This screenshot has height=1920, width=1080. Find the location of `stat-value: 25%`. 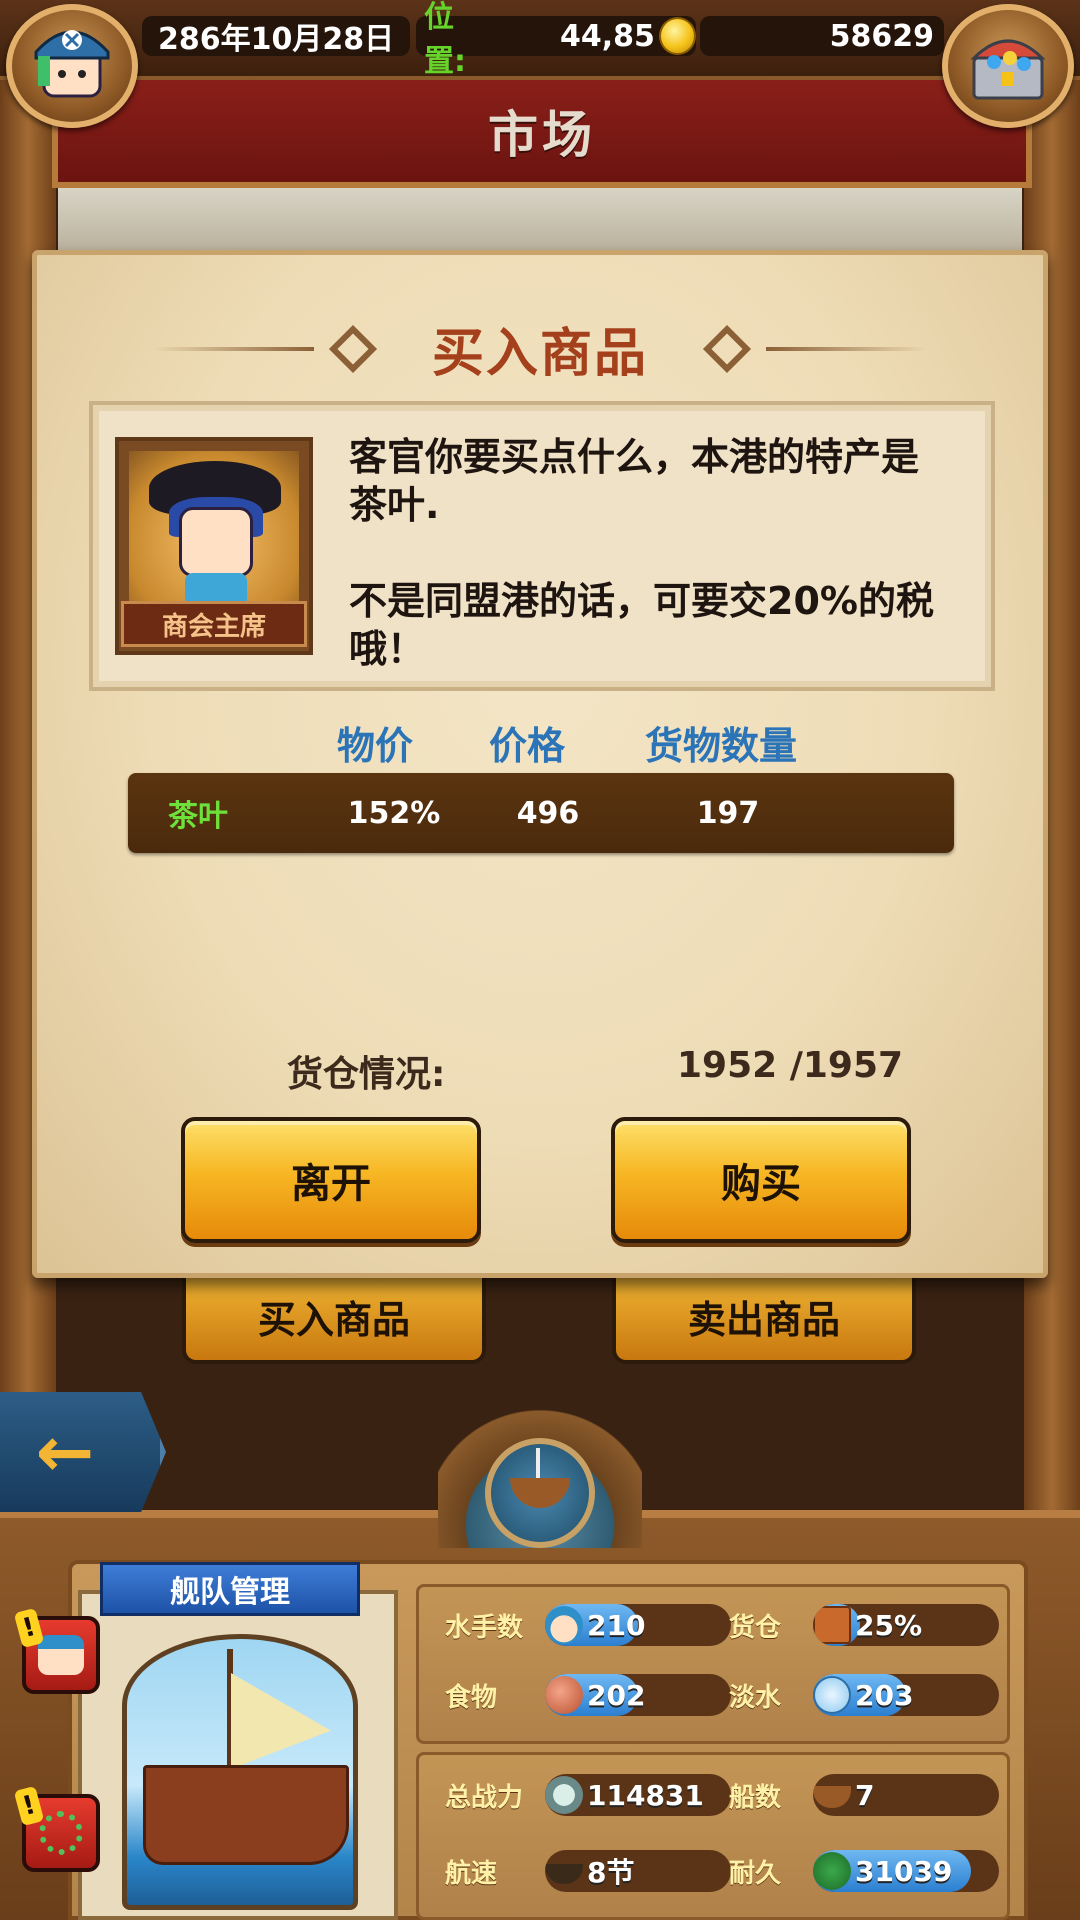

stat-value: 25% is located at coordinates (889, 1625).